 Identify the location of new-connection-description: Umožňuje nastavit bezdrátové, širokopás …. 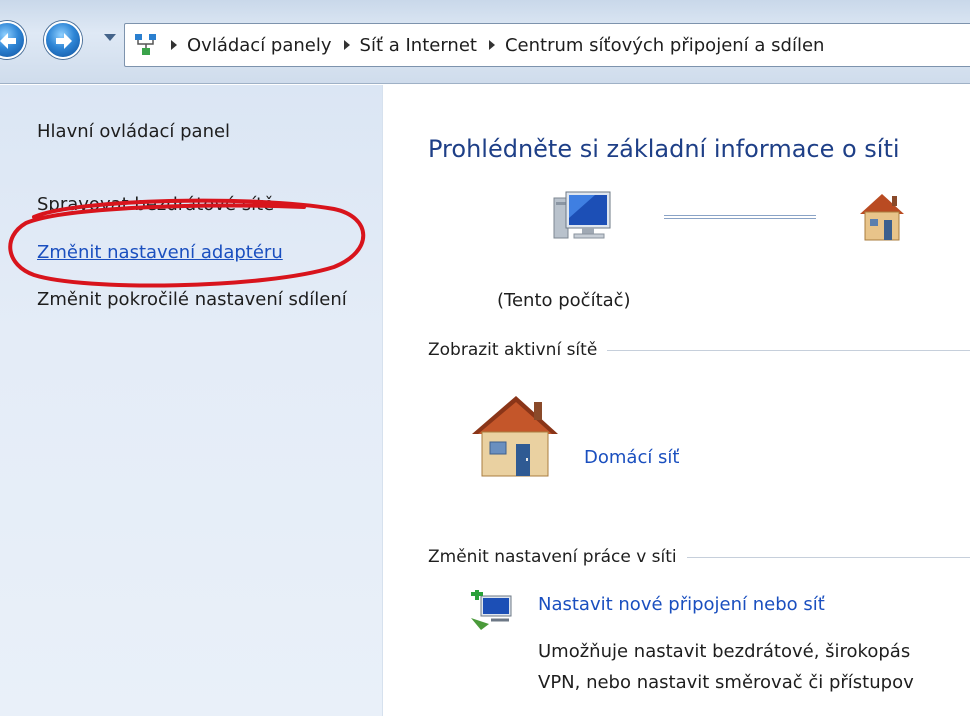
(726, 667).